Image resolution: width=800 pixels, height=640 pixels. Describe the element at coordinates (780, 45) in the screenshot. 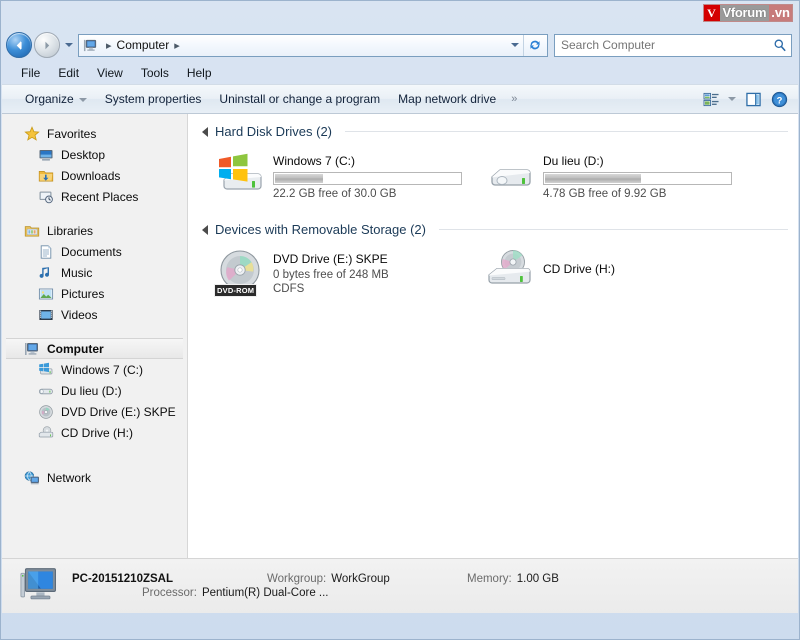

I see `search-icon` at that location.